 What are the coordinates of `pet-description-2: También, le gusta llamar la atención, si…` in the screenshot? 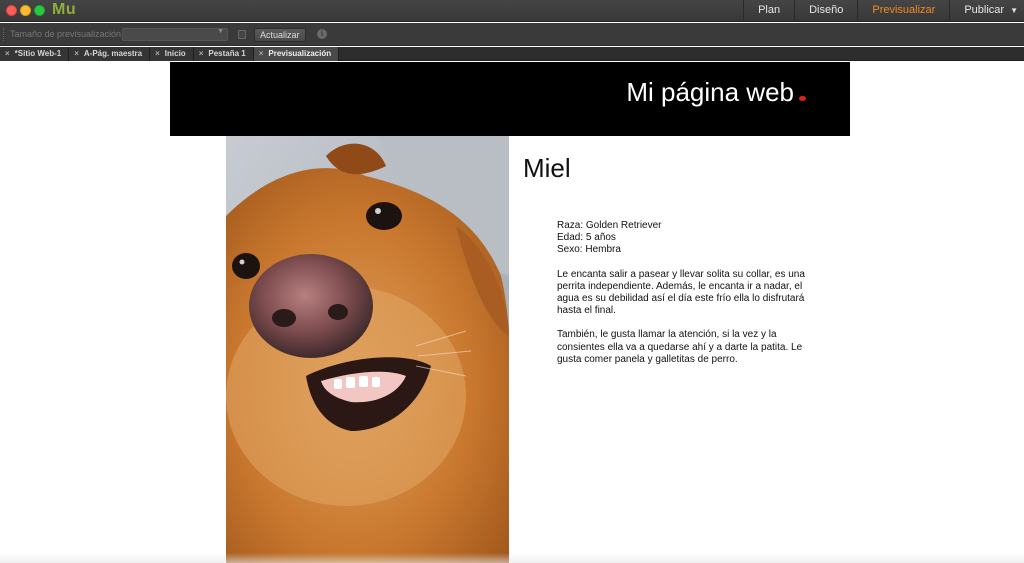 It's located at (680, 347).